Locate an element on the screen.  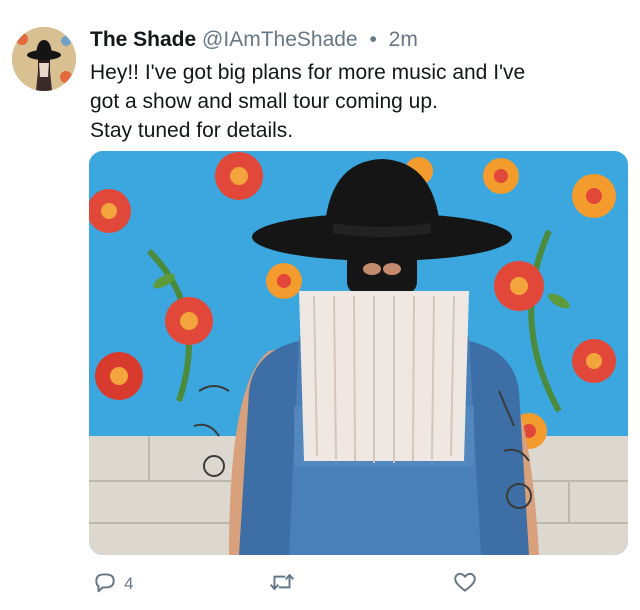
reply-button: 4 is located at coordinates (112, 584).